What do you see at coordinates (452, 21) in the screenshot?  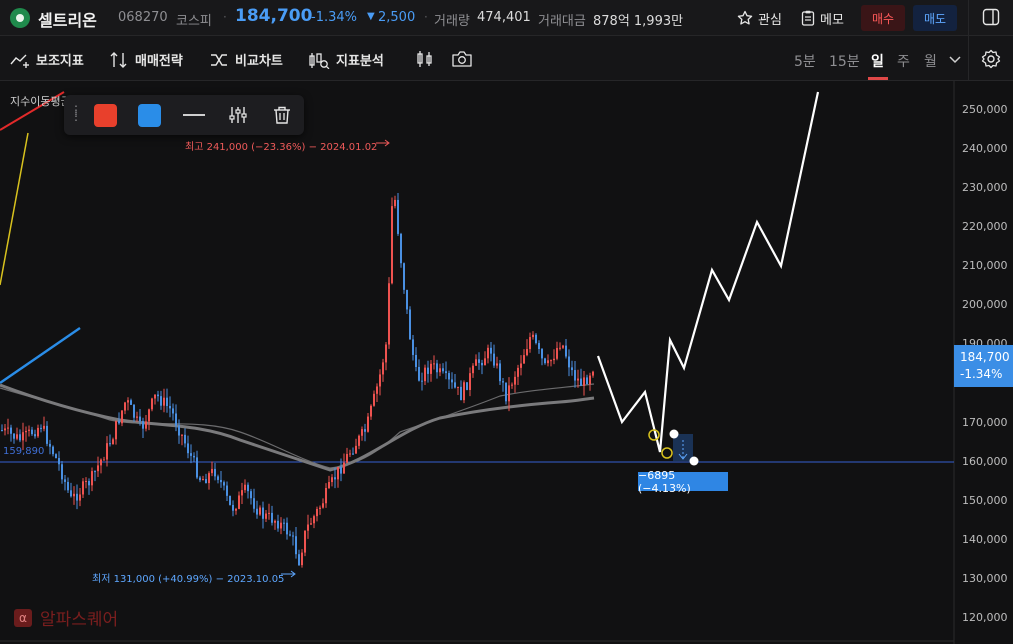 I see `volume-label: 거래량` at bounding box center [452, 21].